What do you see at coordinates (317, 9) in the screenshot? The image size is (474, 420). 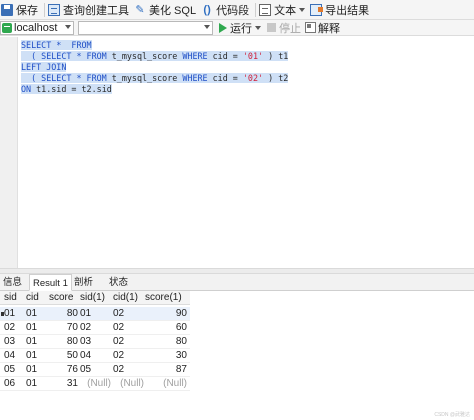 I see `export-icon` at bounding box center [317, 9].